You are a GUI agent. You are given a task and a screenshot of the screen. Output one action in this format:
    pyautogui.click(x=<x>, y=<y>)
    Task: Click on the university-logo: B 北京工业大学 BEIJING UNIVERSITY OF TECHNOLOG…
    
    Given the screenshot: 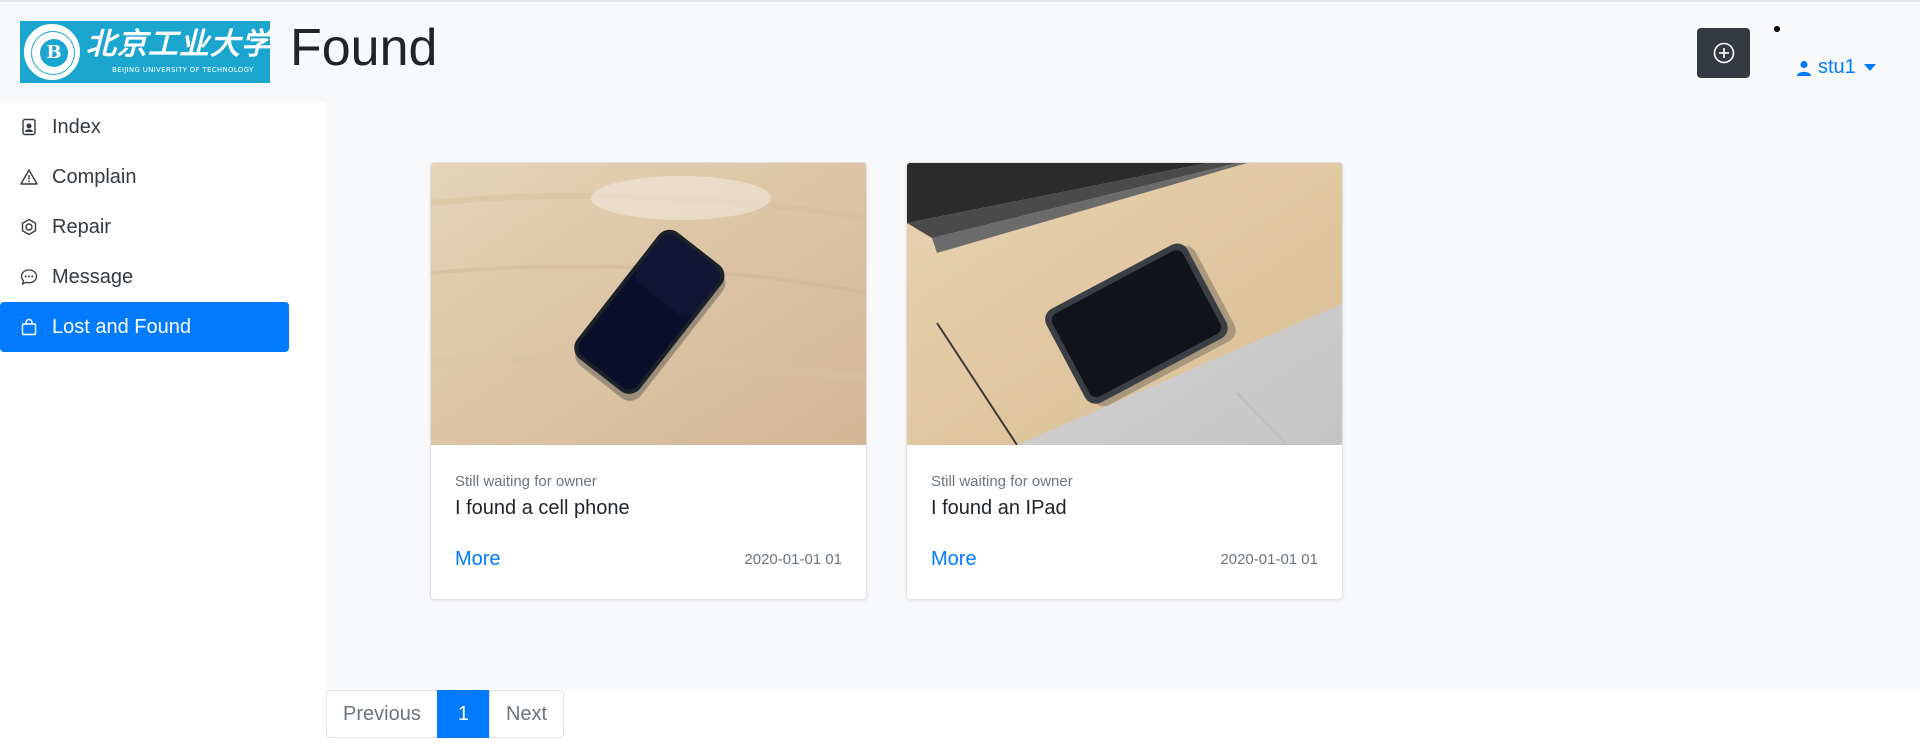 What is the action you would take?
    pyautogui.click(x=145, y=52)
    